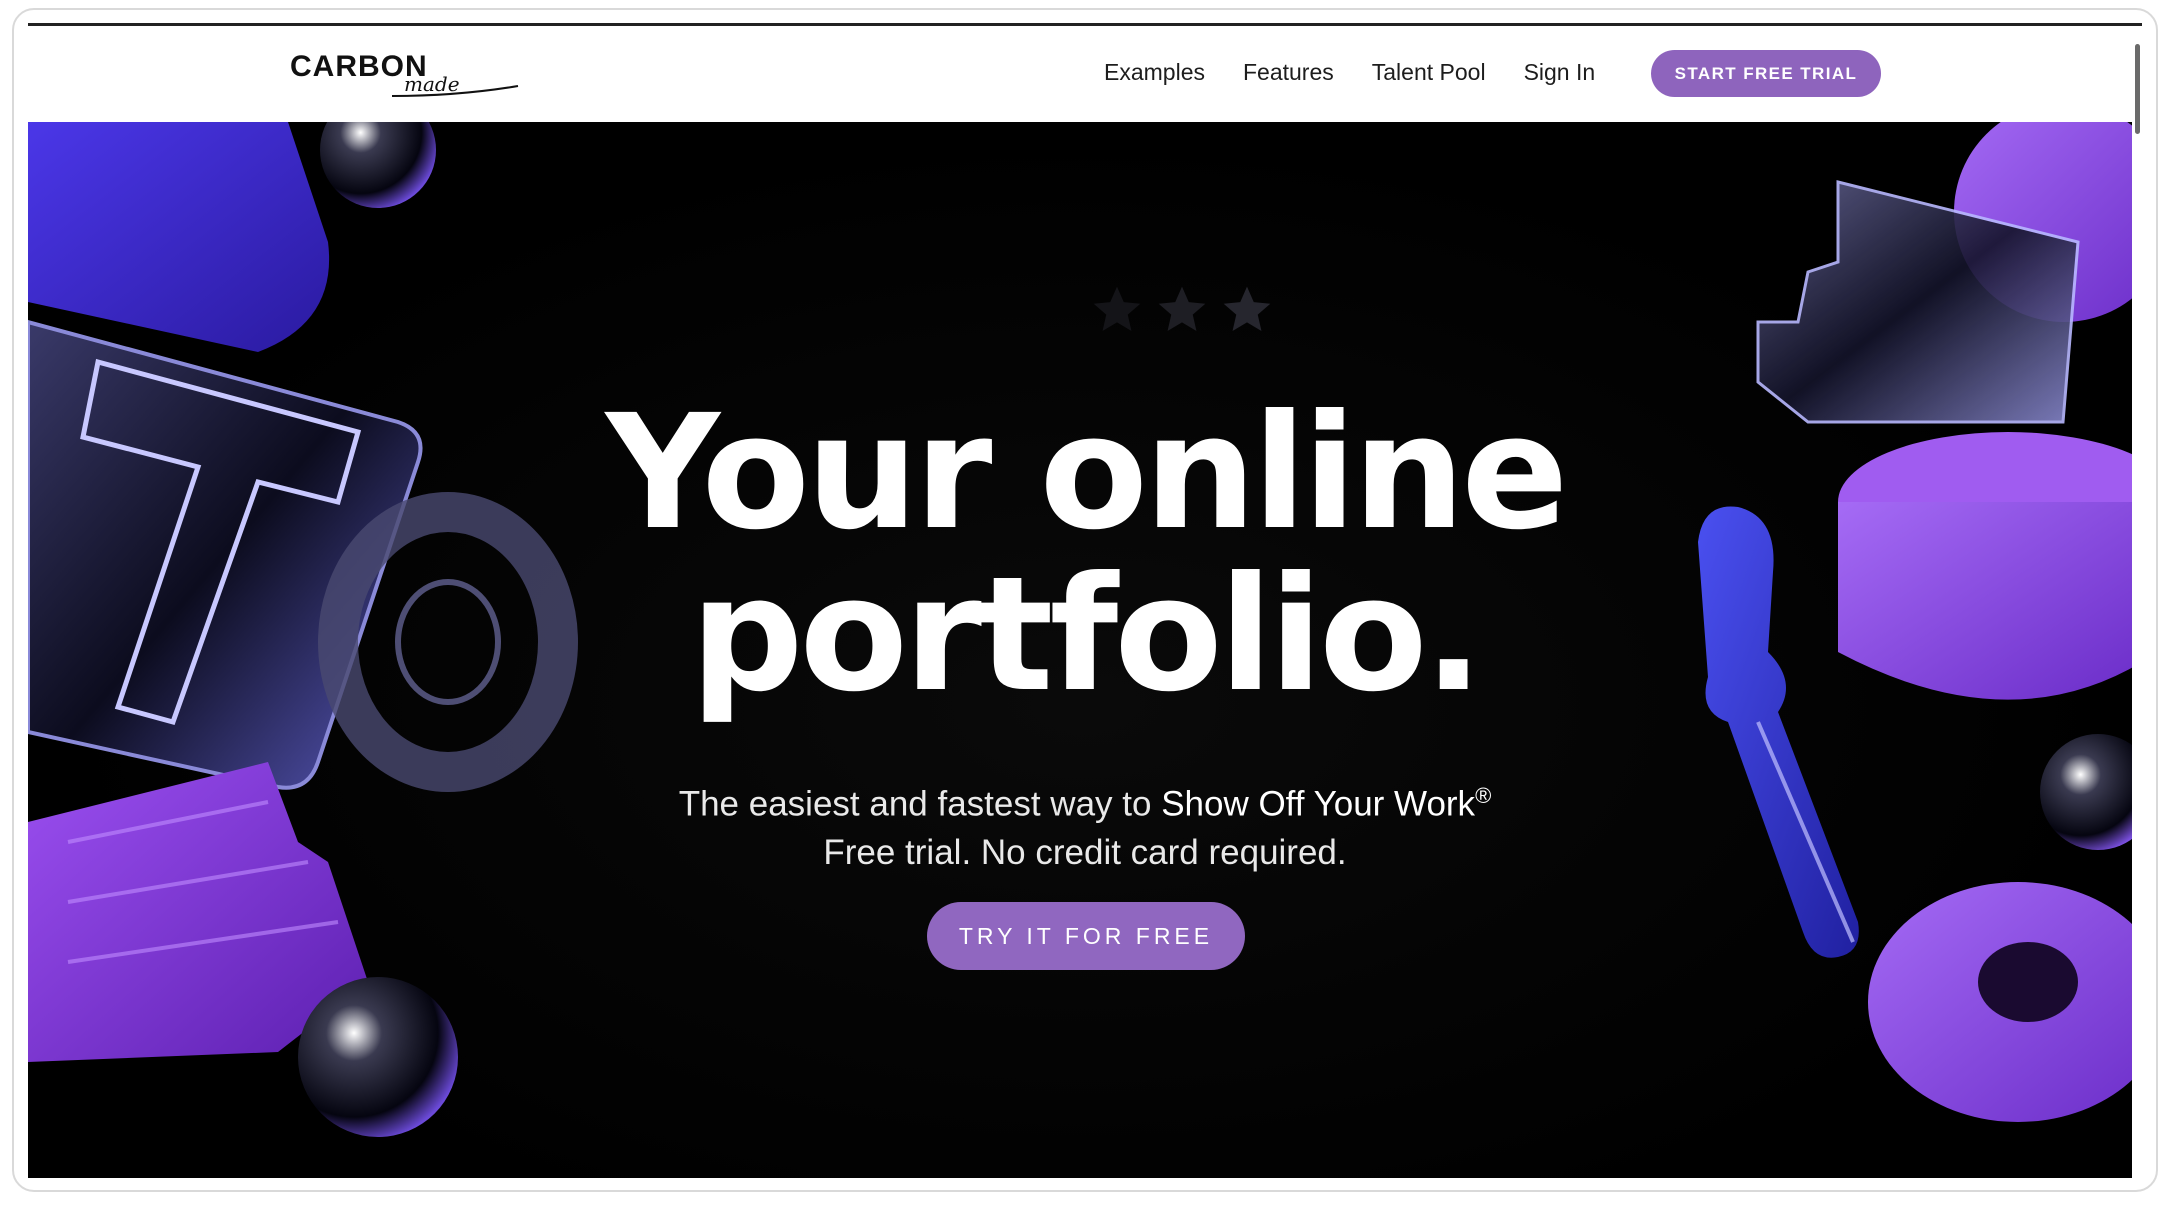 This screenshot has height=1208, width=2170. What do you see at coordinates (1766, 73) in the screenshot?
I see `start-free-trial-button: START FREE TRIAL` at bounding box center [1766, 73].